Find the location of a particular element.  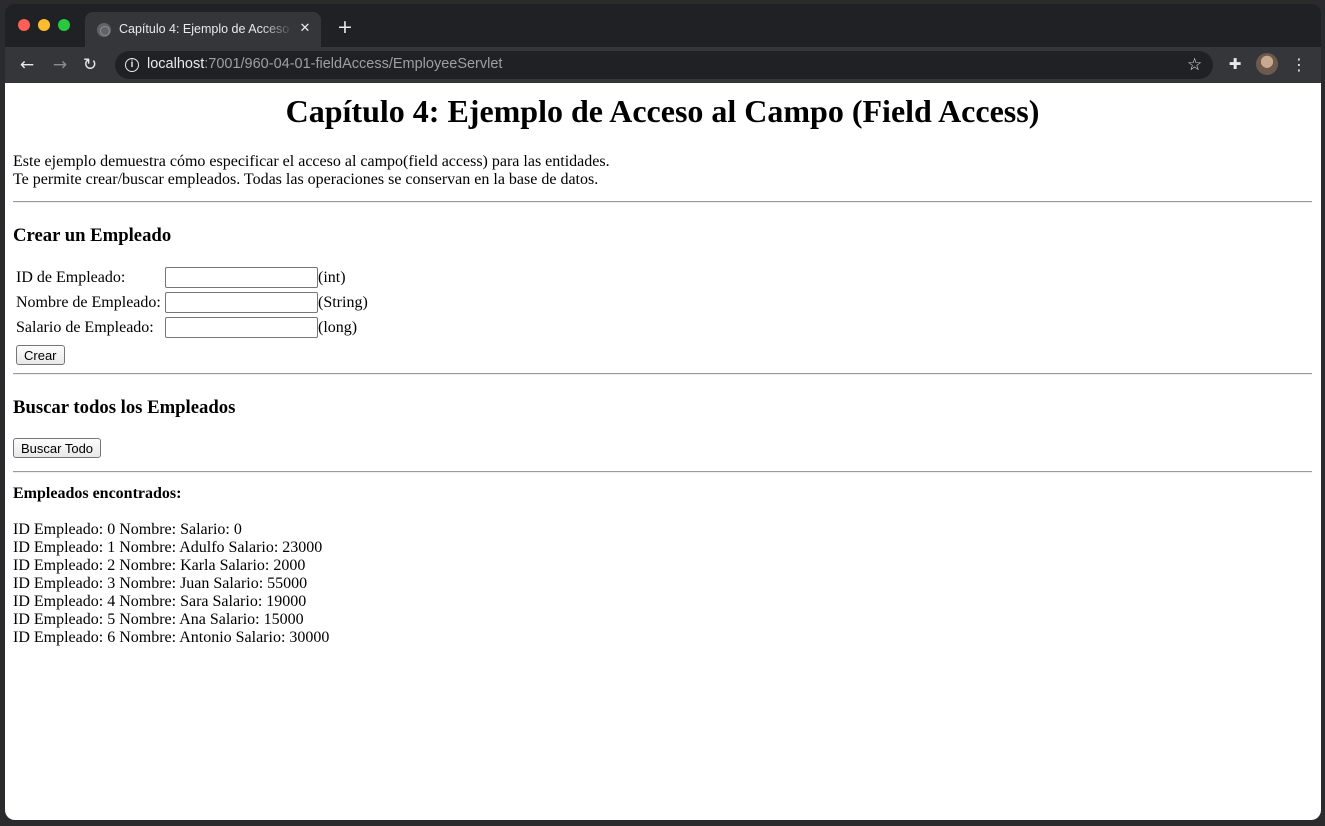

tab-close-icon: ✕ is located at coordinates (305, 29).